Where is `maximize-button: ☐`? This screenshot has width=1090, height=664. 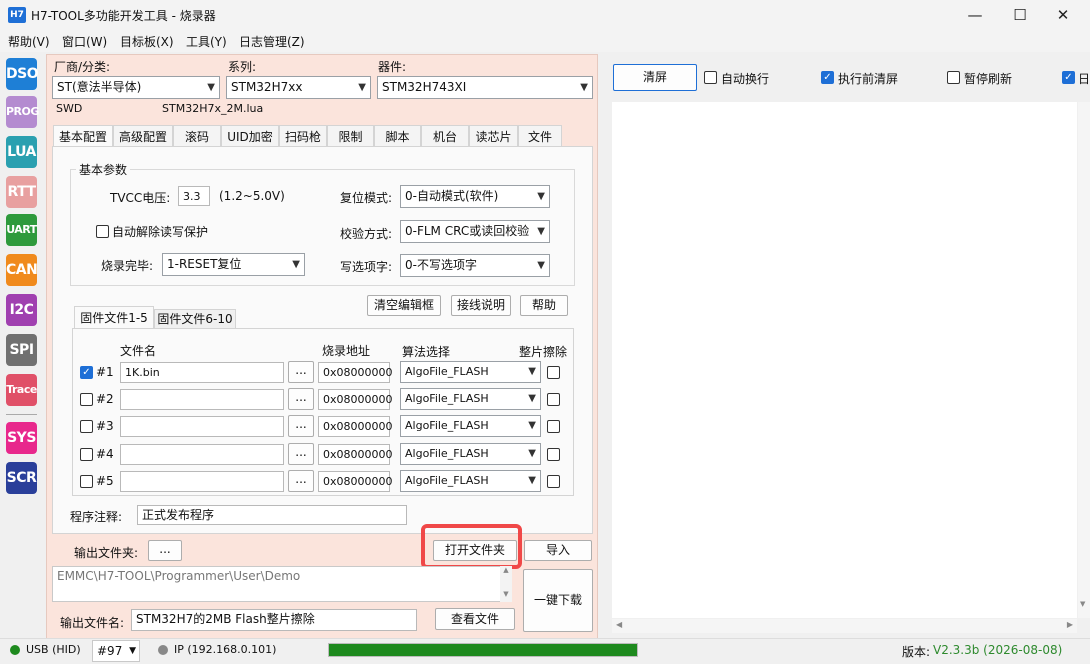 maximize-button: ☐ is located at coordinates (1020, 15).